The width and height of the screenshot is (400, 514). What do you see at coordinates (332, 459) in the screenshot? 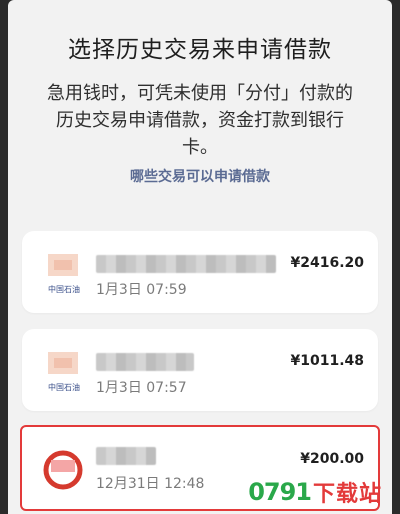
I see `transaction-amount: ¥200.00` at bounding box center [332, 459].